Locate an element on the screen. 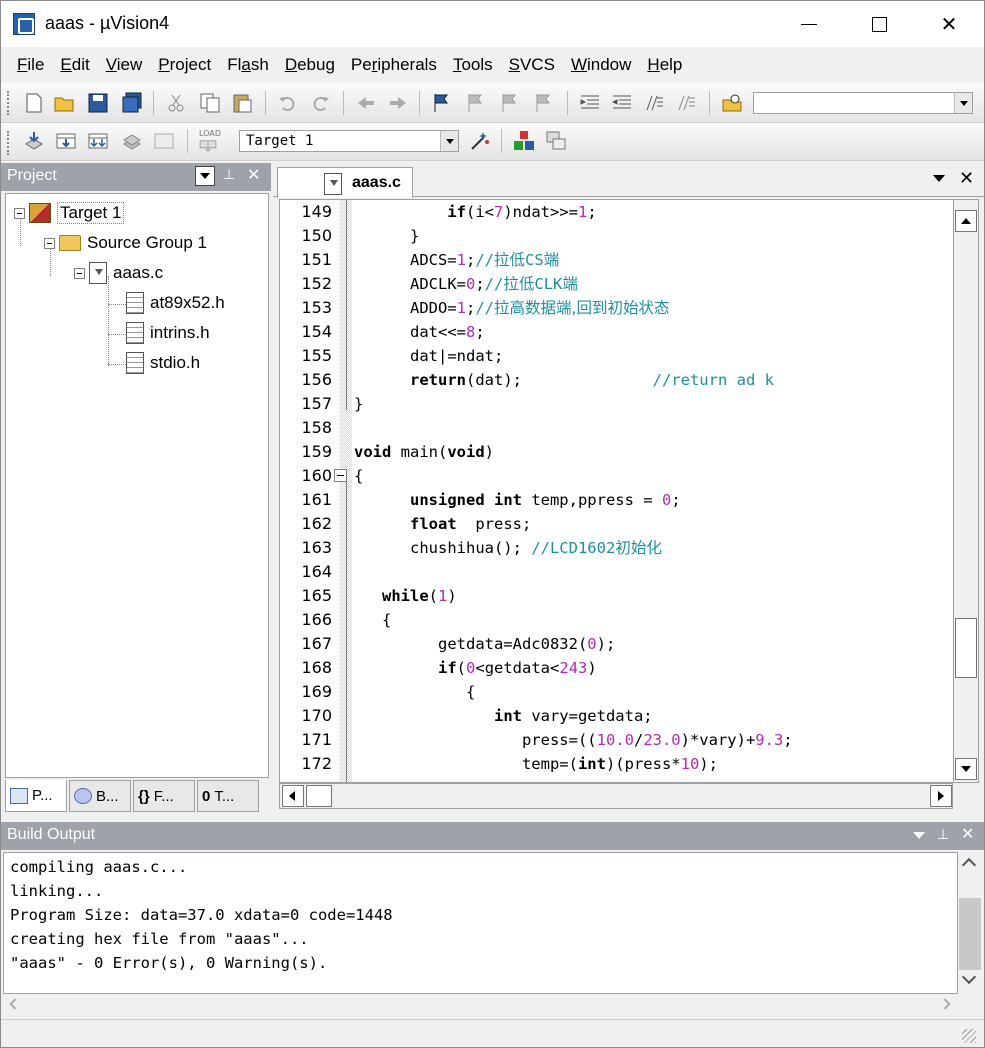 The image size is (985, 1048). editor-horizontal-scrollbar is located at coordinates (616, 796).